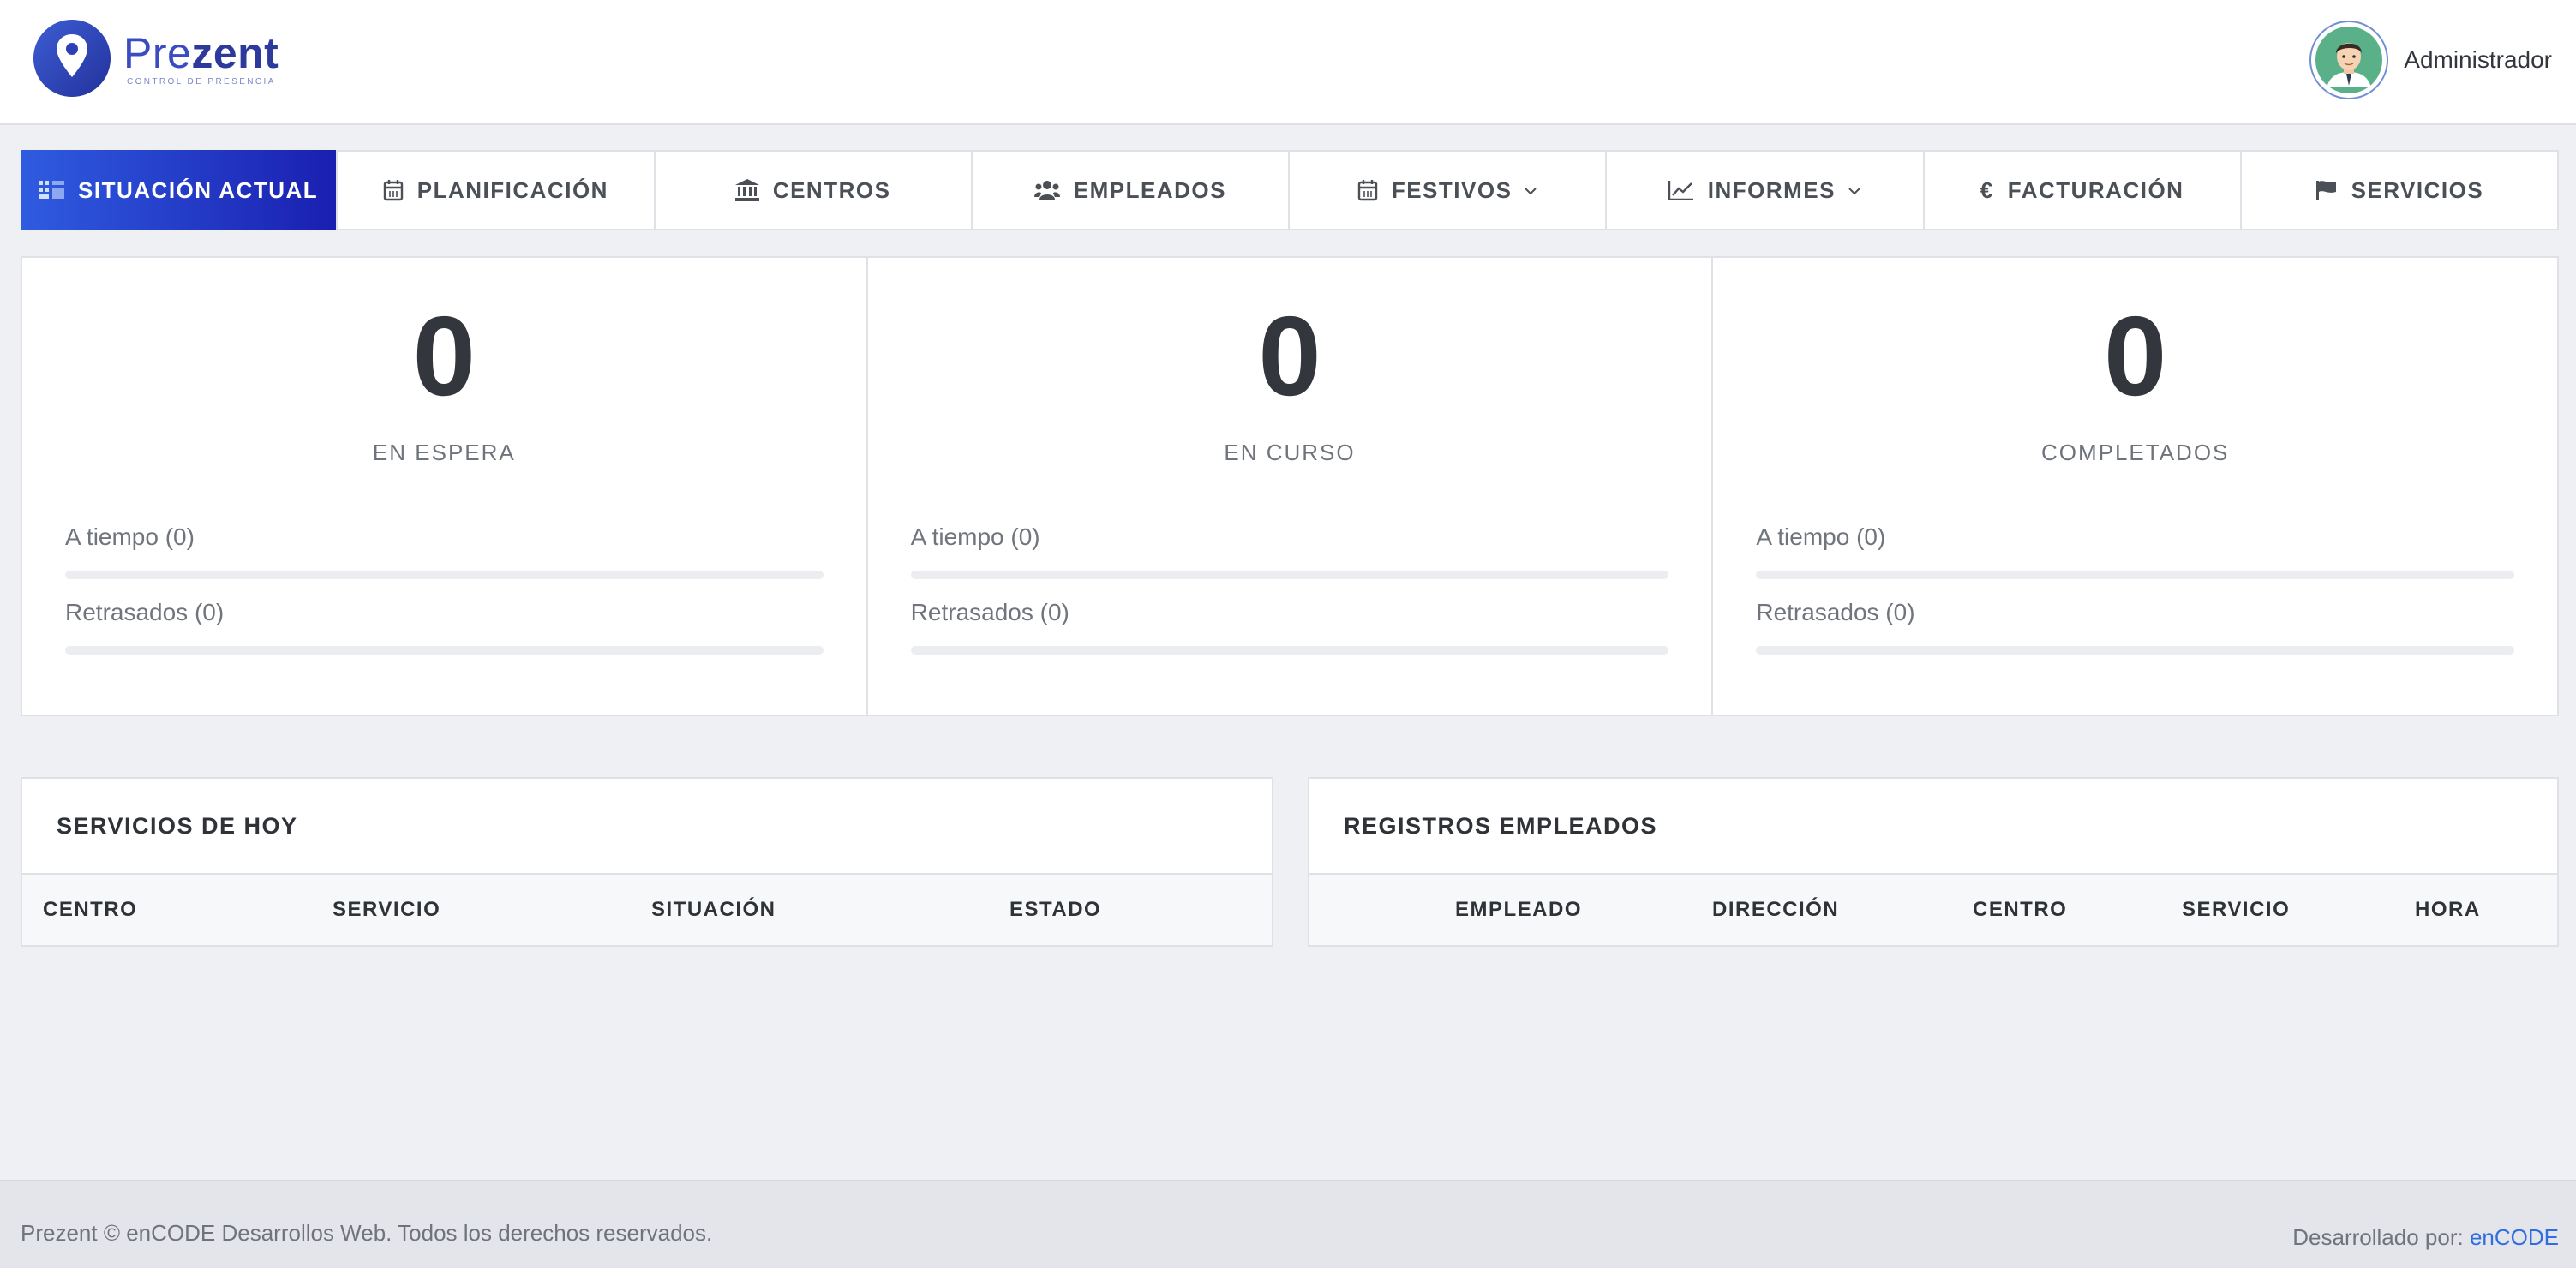 This screenshot has height=1268, width=2576. What do you see at coordinates (72, 59) in the screenshot?
I see `location-pin-logo-icon` at bounding box center [72, 59].